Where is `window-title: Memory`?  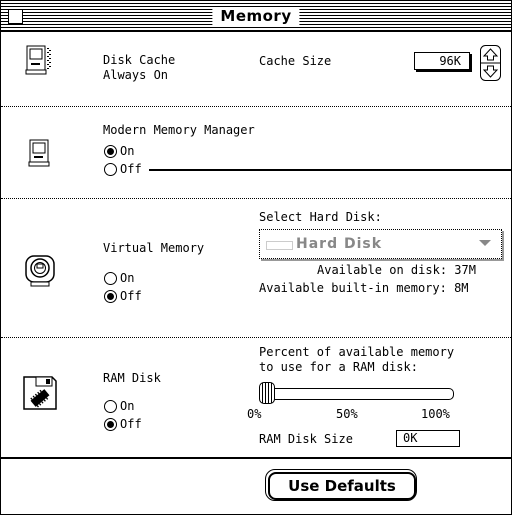
window-title: Memory is located at coordinates (256, 16).